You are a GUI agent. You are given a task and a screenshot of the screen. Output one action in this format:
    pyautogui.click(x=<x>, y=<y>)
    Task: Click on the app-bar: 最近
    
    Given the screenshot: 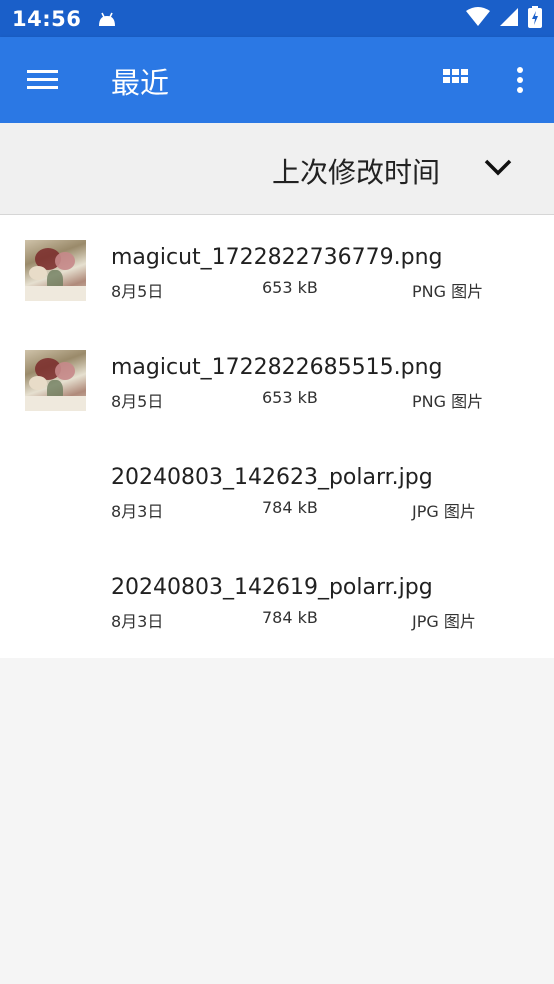 What is the action you would take?
    pyautogui.click(x=277, y=80)
    